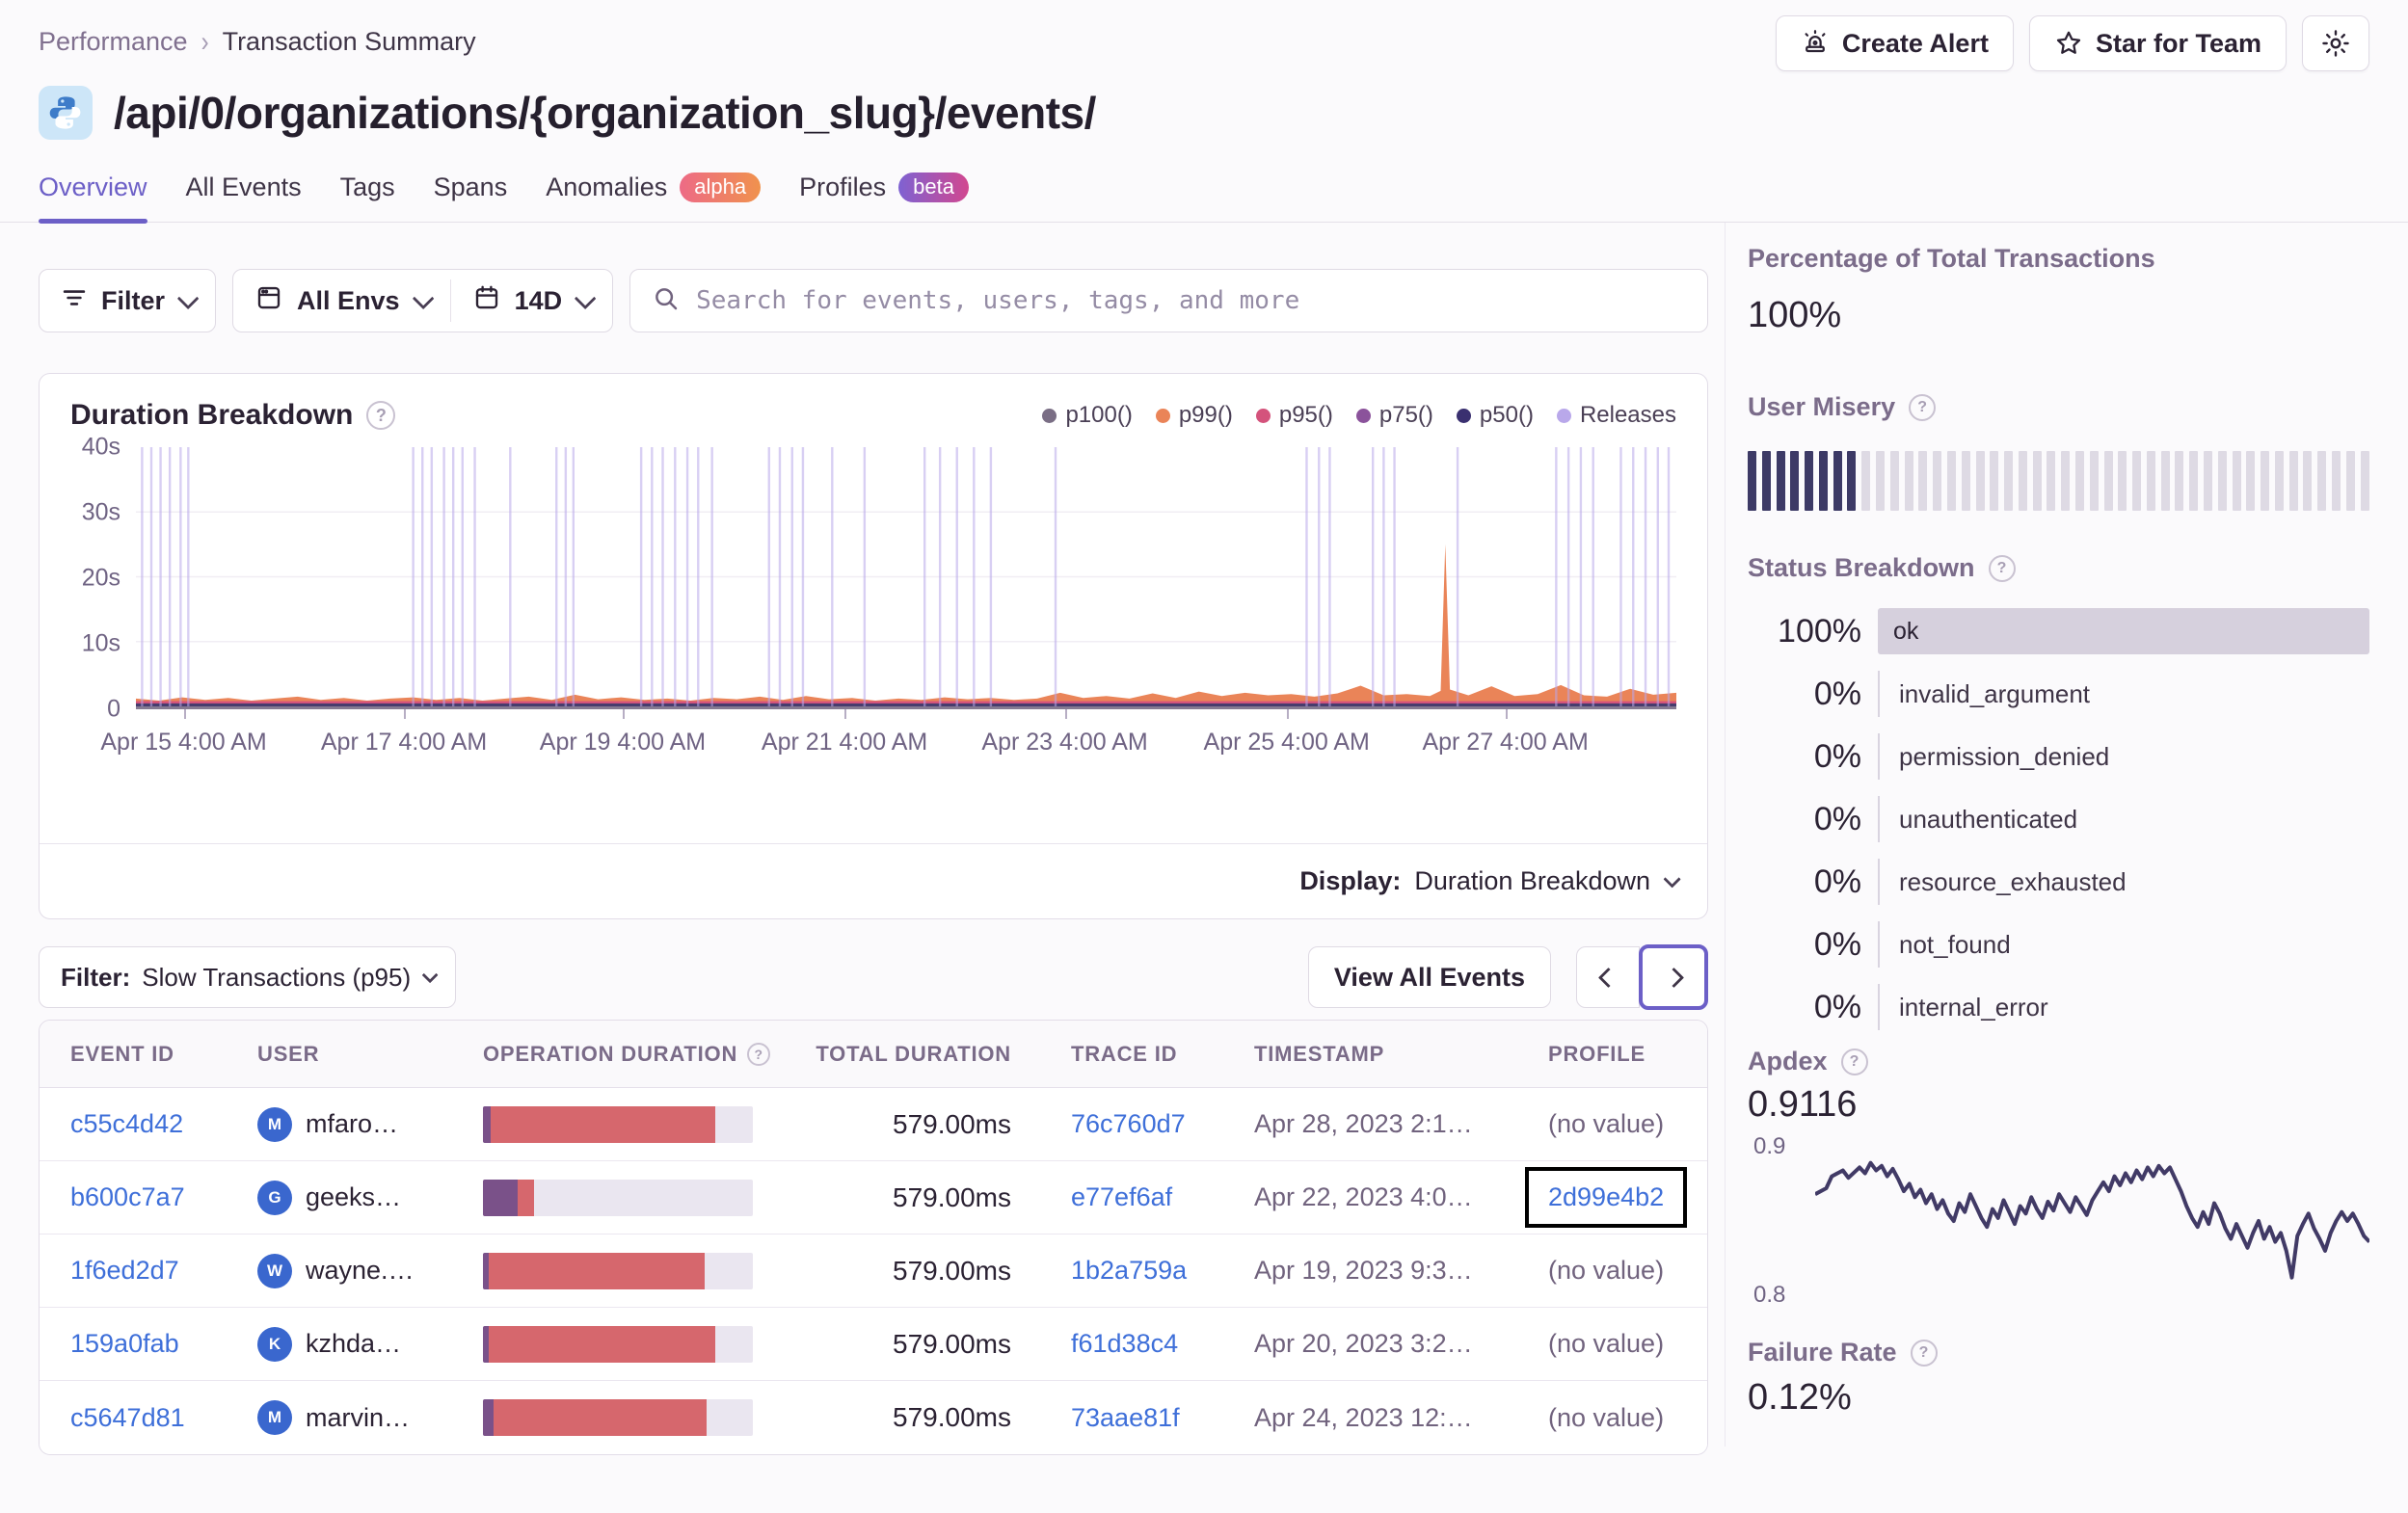  I want to click on status-row-not-found: 0% not_found, so click(2058, 944).